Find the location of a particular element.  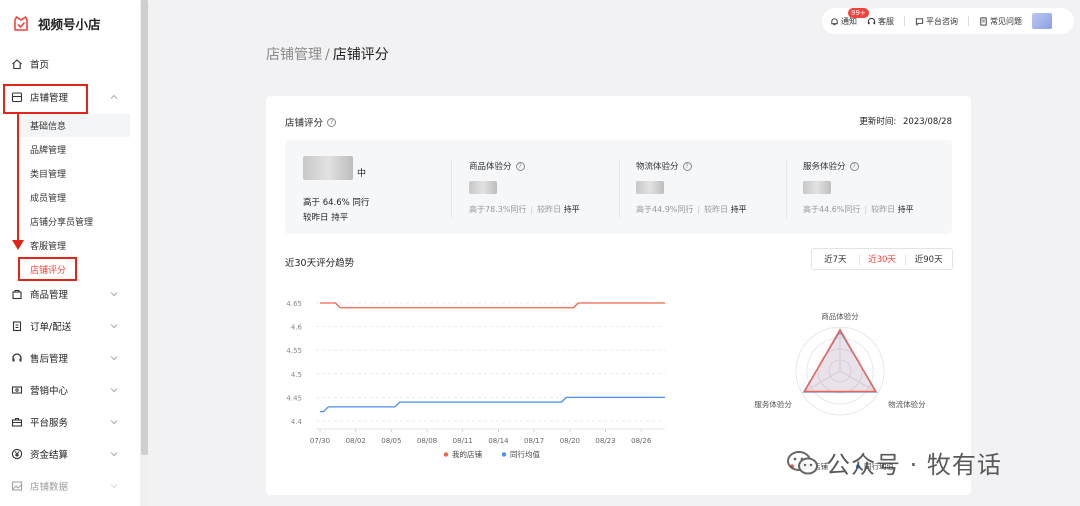

overall-percentile: 高于 64.6% 同行 is located at coordinates (336, 203).